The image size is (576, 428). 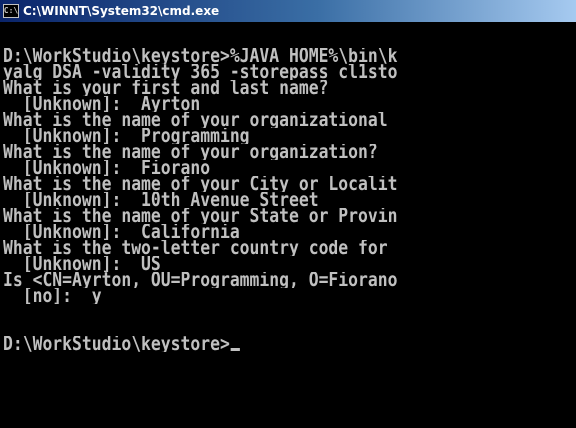 What do you see at coordinates (126, 136) in the screenshot?
I see `console-line: [Unknown]: Programming` at bounding box center [126, 136].